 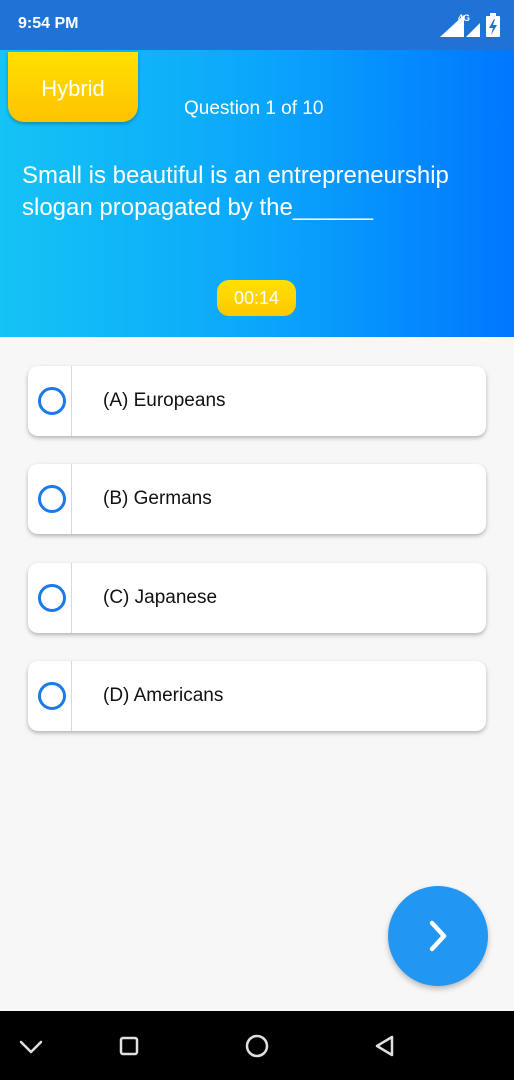 I want to click on option-d: (D) Americans, so click(x=257, y=696).